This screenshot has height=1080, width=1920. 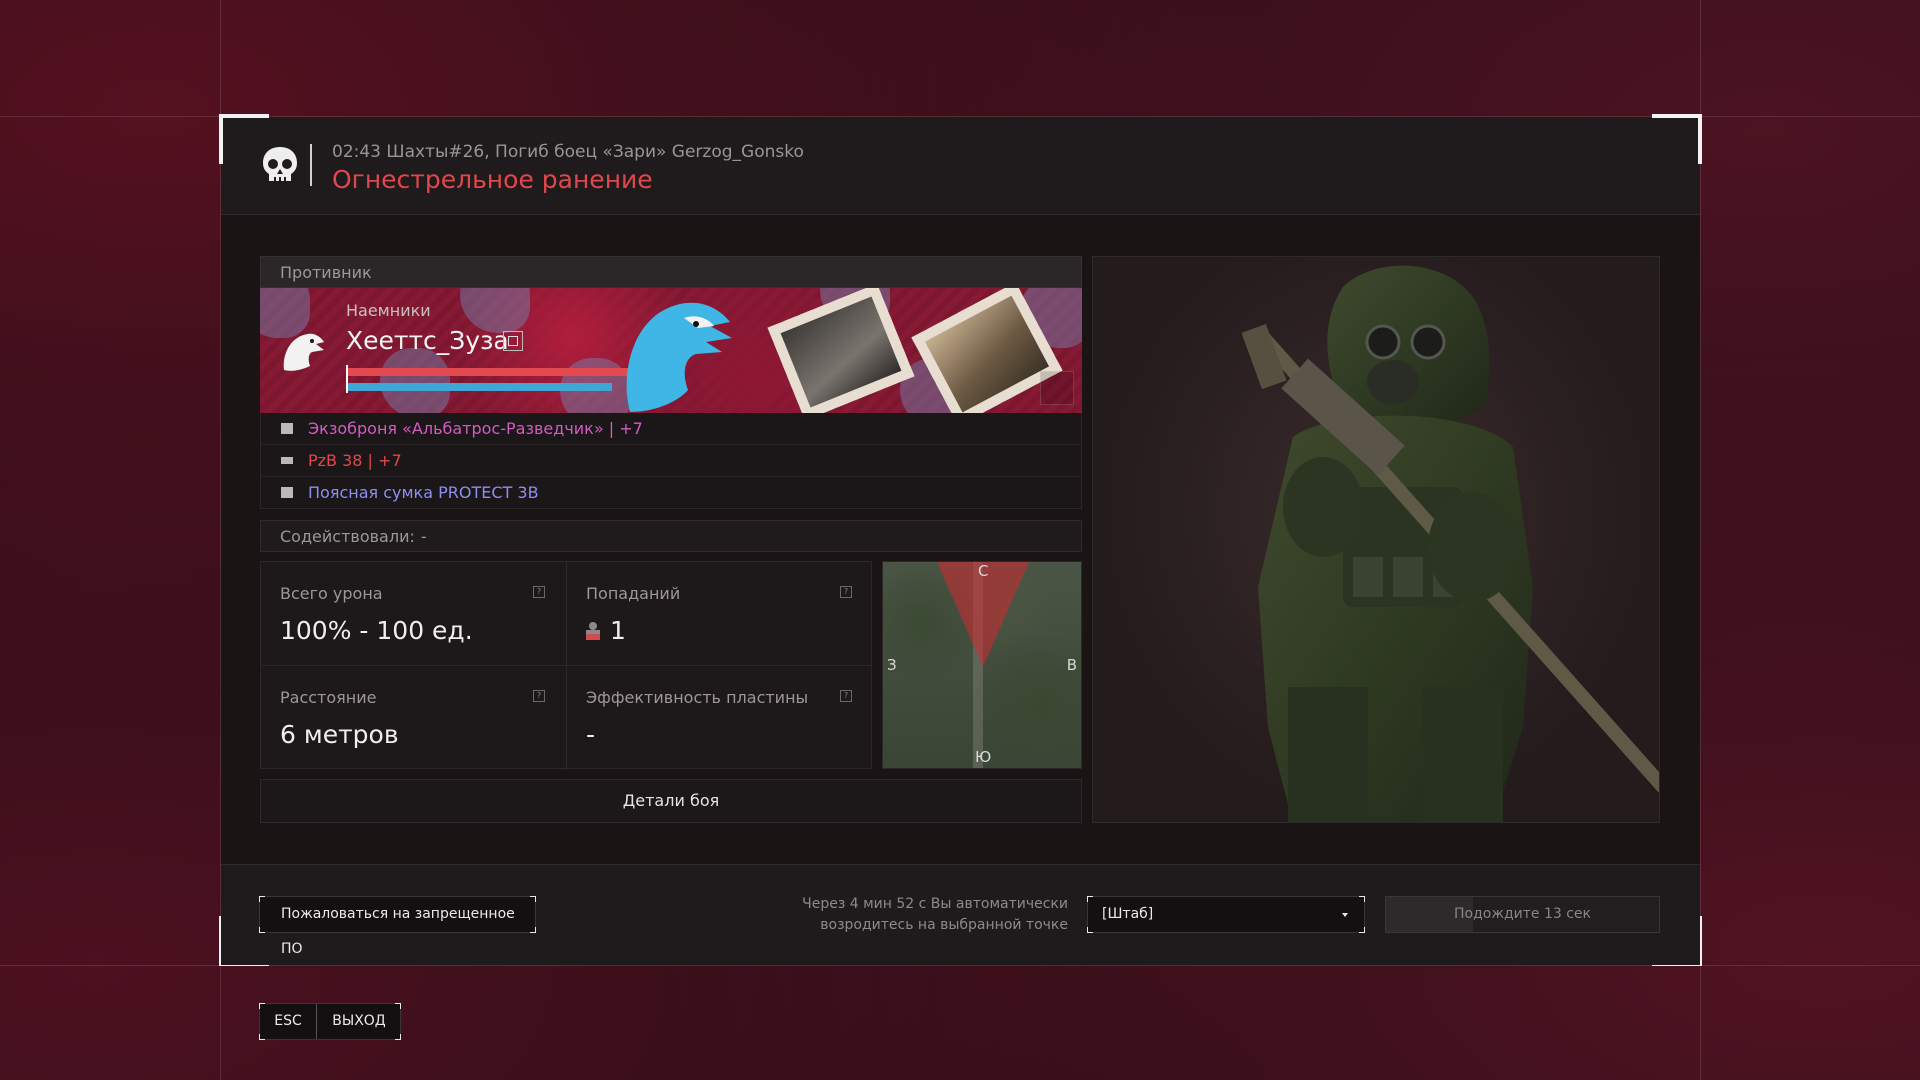 What do you see at coordinates (456, 428) in the screenshot?
I see `equipment-name: Экзоброня «Альбатрос-Разведчик»` at bounding box center [456, 428].